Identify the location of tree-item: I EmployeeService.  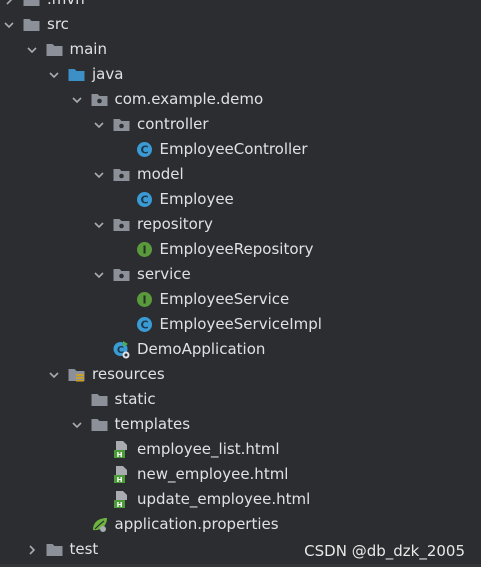
(240, 299).